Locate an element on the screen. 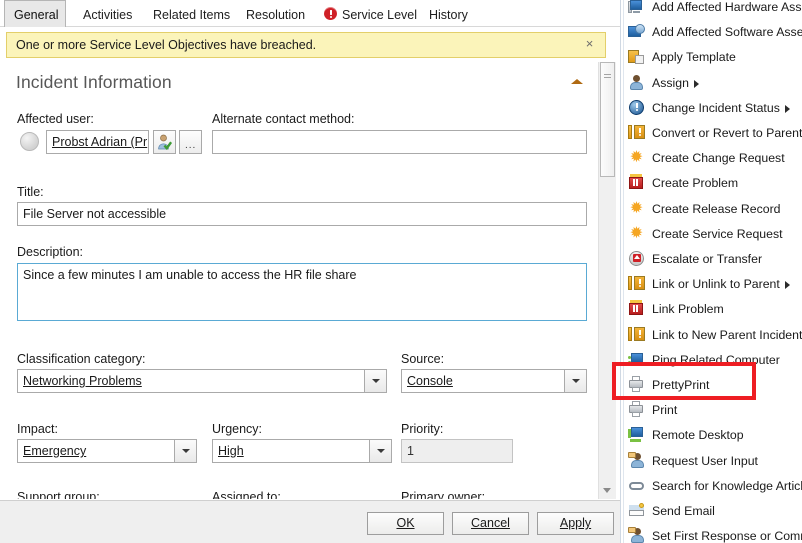 The height and width of the screenshot is (543, 802). status-info-icon is located at coordinates (636, 107).